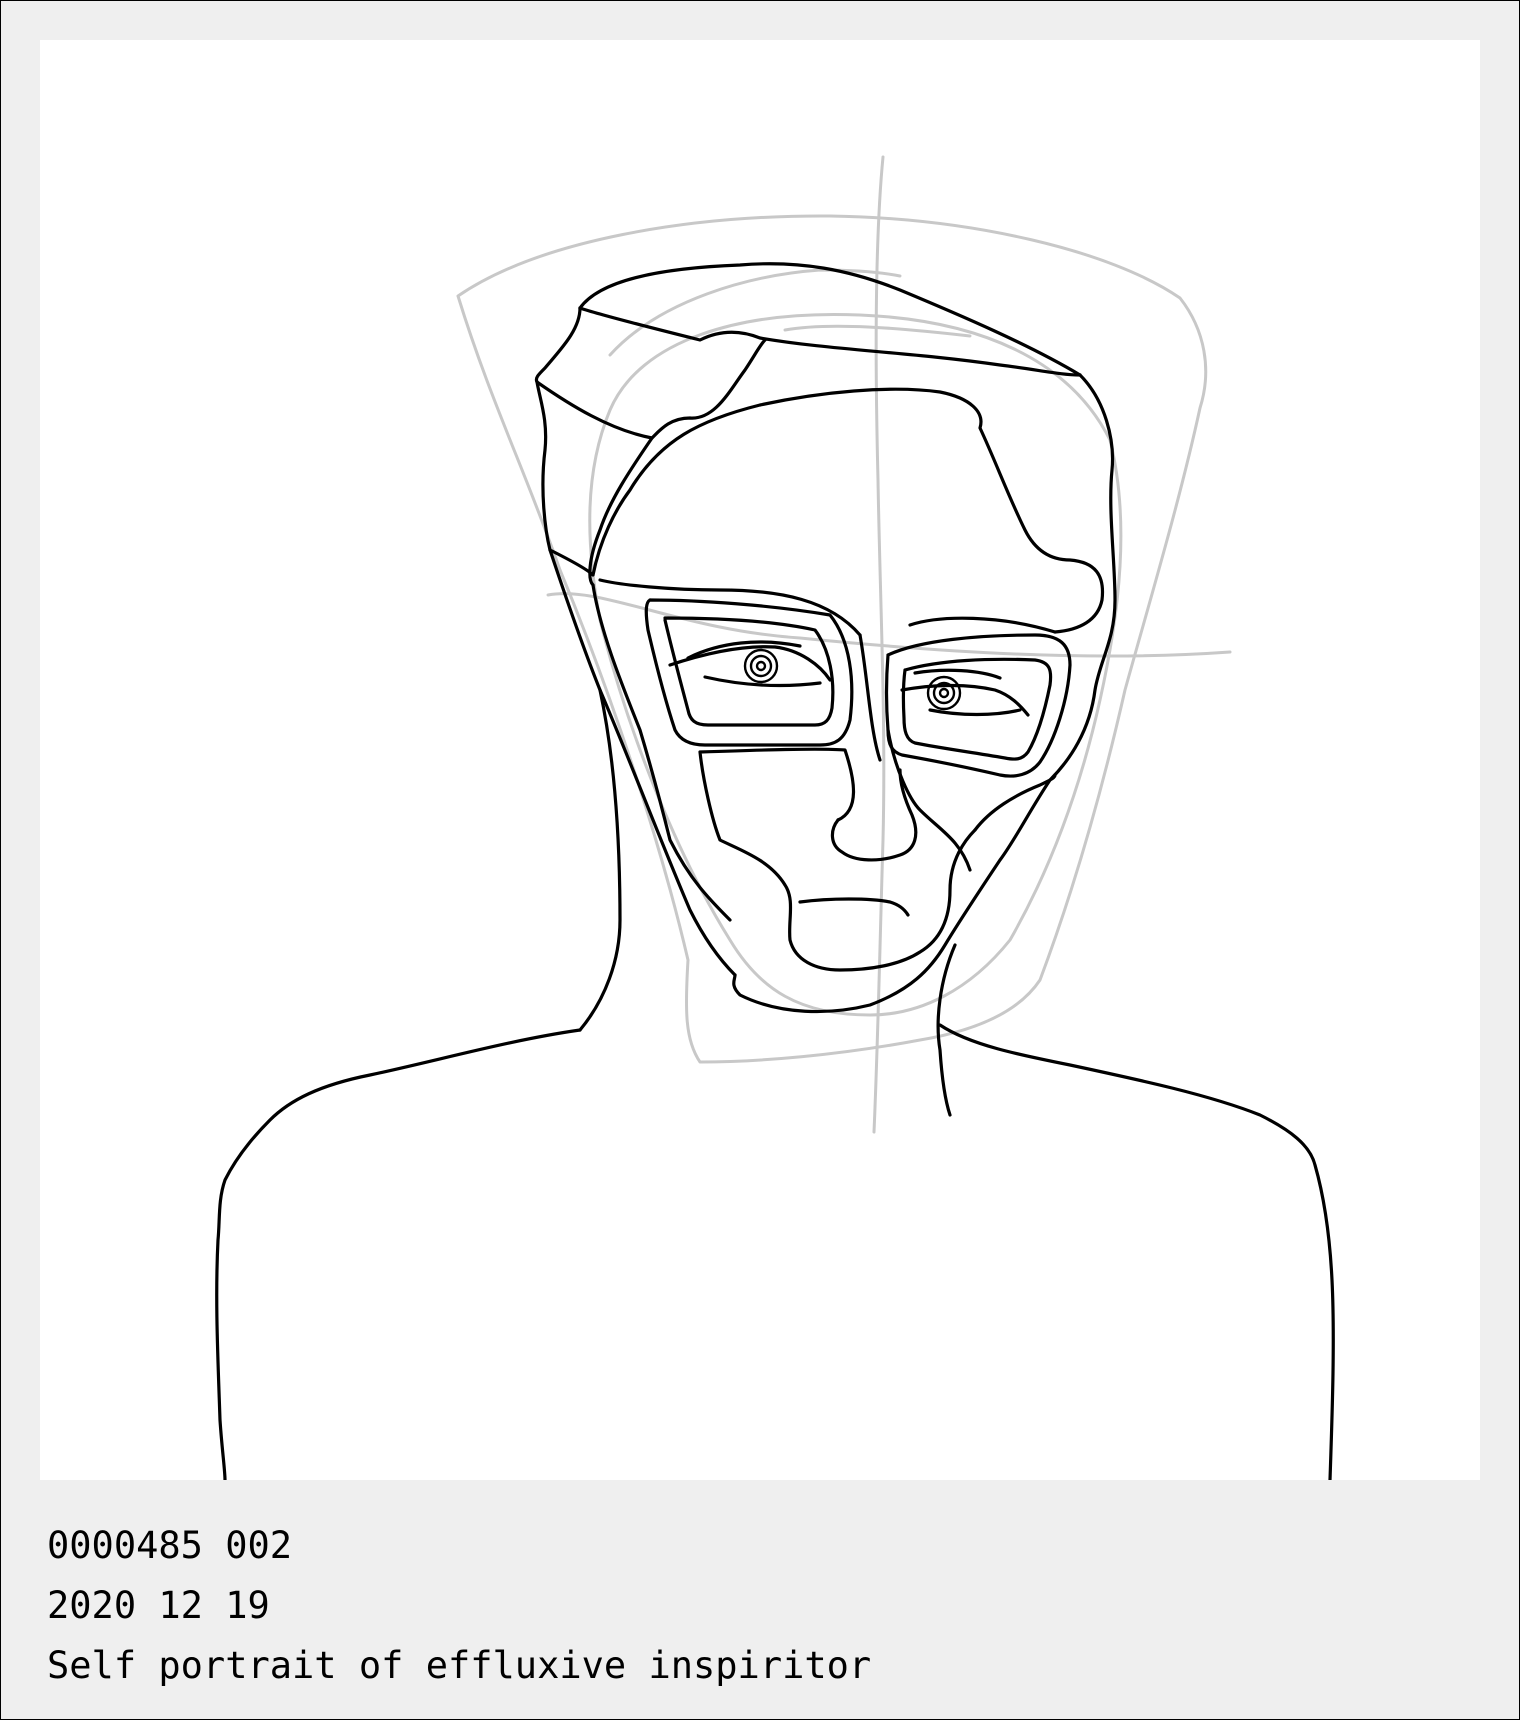 This screenshot has height=1720, width=1520. Describe the element at coordinates (870, 697) in the screenshot. I see `nose-bridge-left` at that location.